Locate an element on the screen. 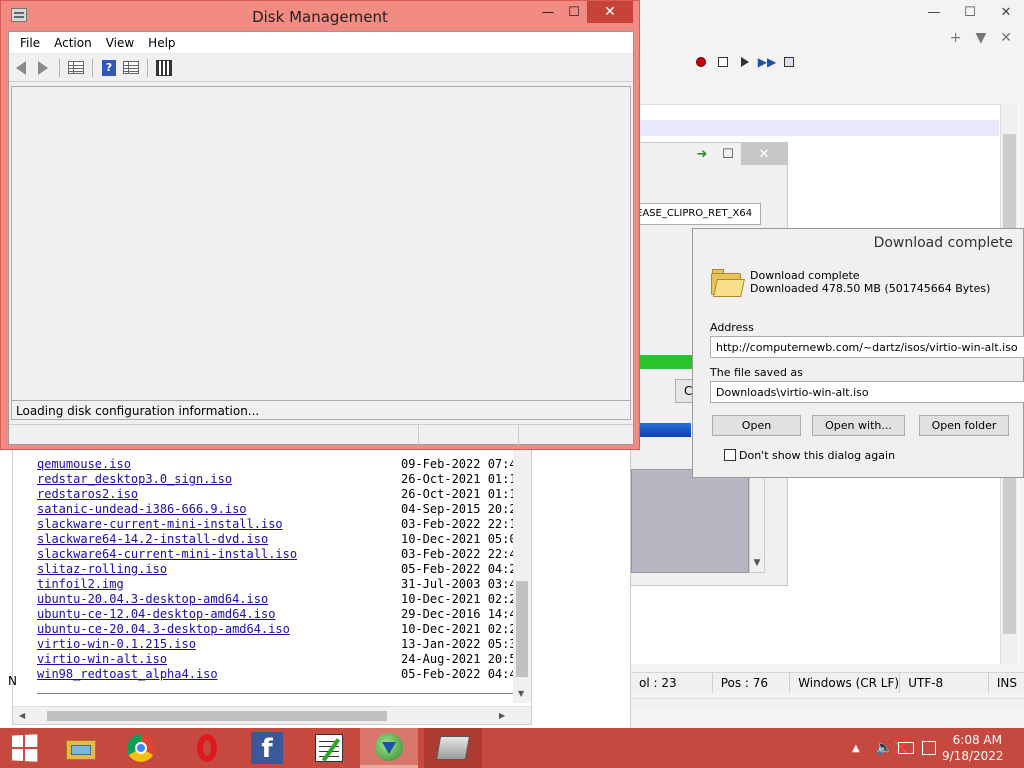 The image size is (1024, 768). taskbar-notepad is located at coordinates (329, 748).